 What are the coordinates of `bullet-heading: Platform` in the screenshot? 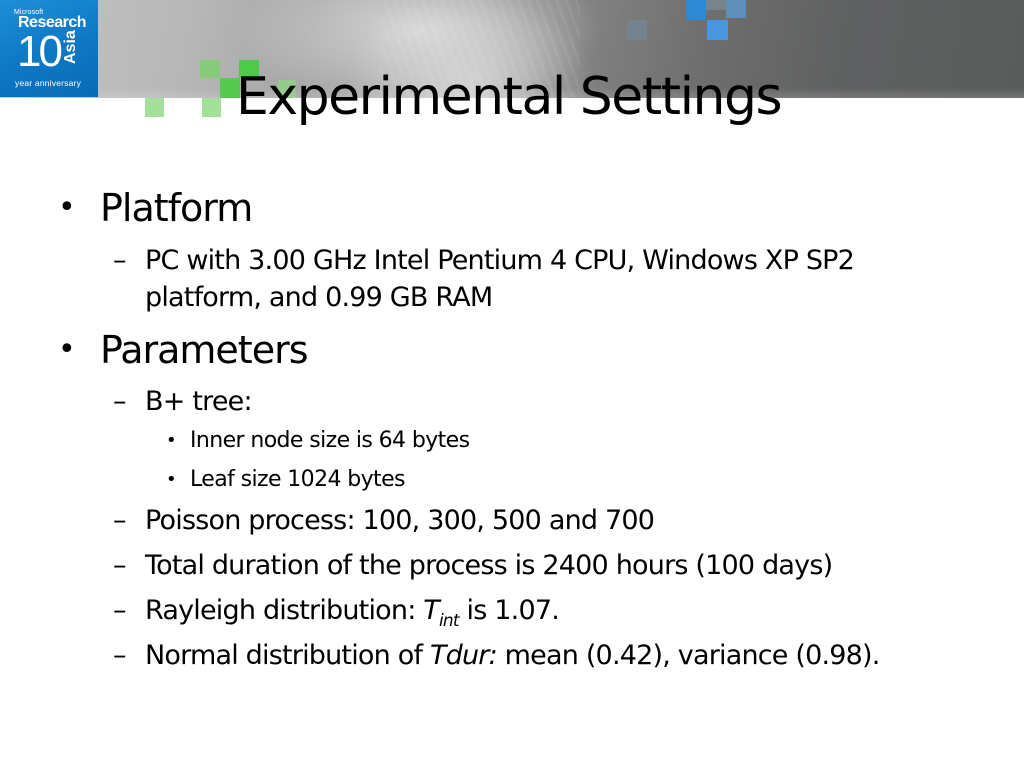 It's located at (176, 208).